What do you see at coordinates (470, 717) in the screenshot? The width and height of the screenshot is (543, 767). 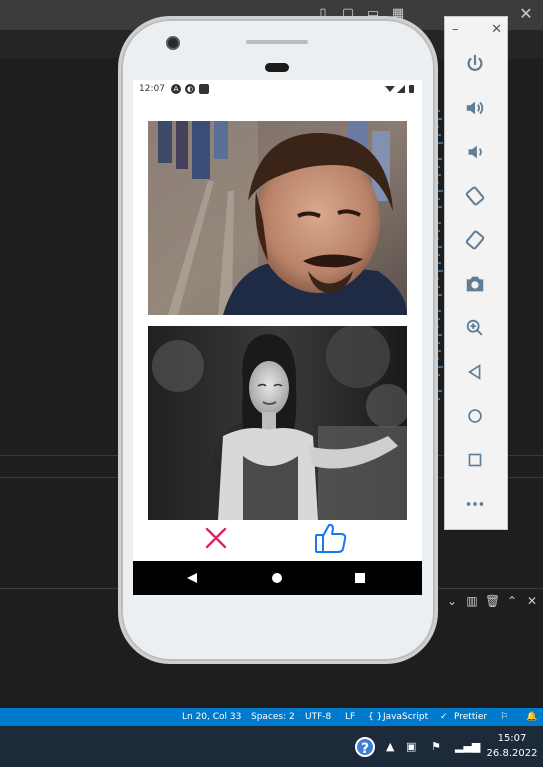 I see `formatter: Prettier` at bounding box center [470, 717].